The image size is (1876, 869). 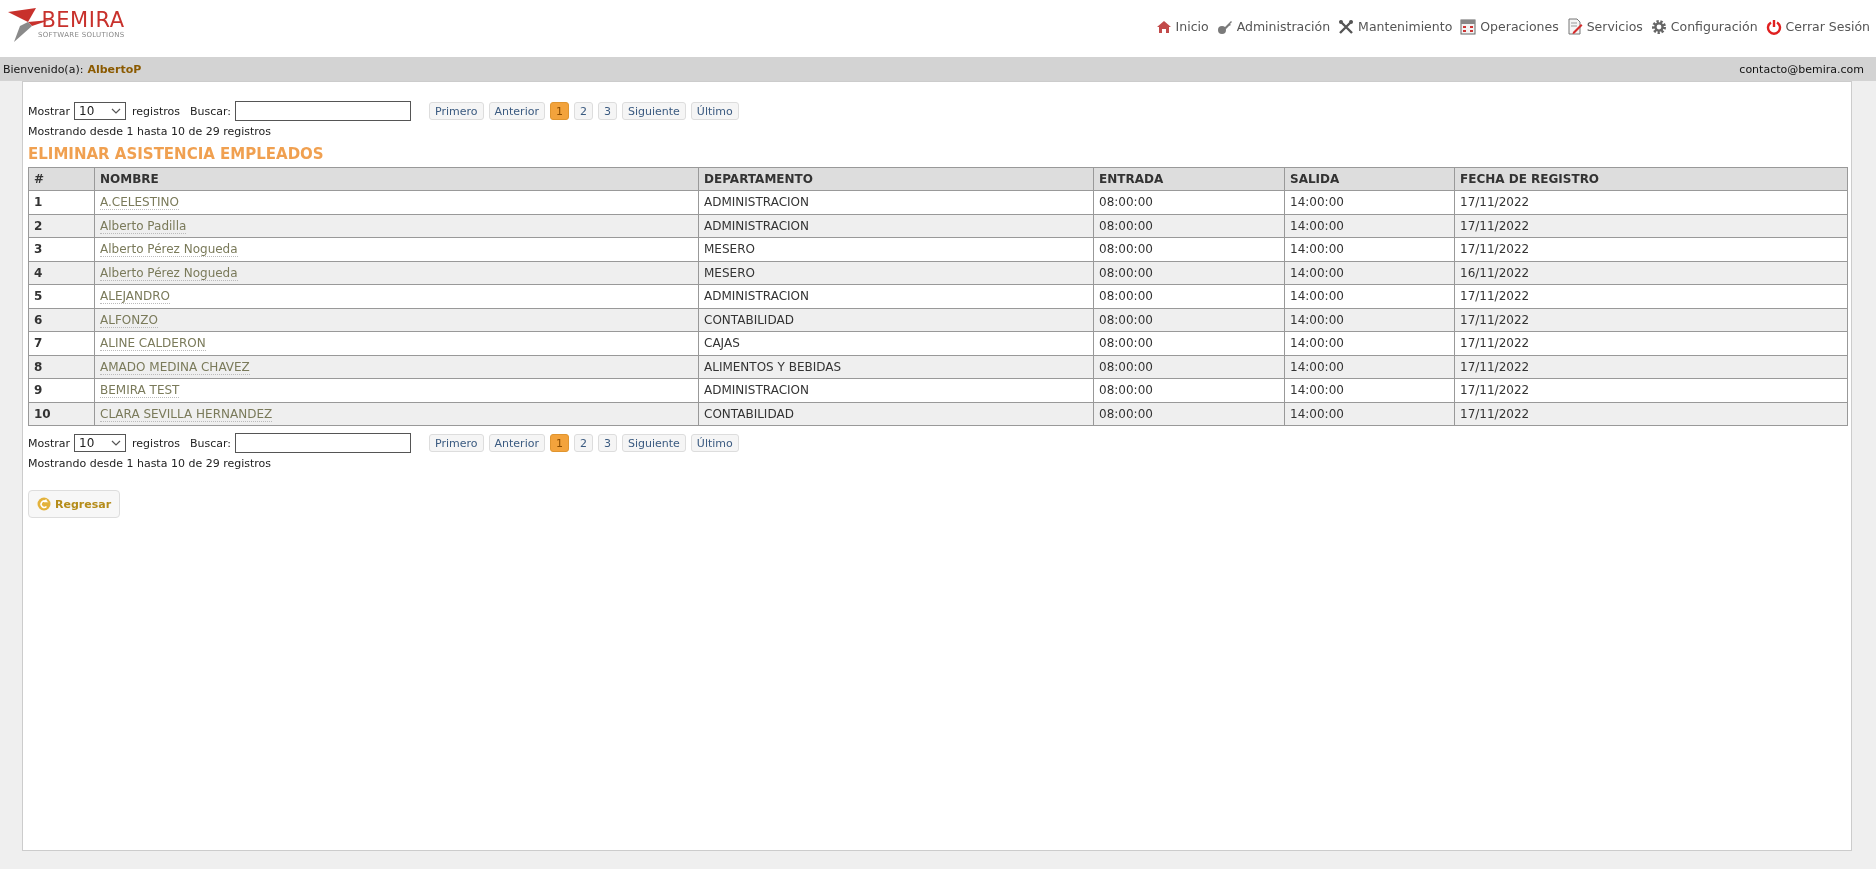 I want to click on nav-link: Administración, so click(x=1273, y=26).